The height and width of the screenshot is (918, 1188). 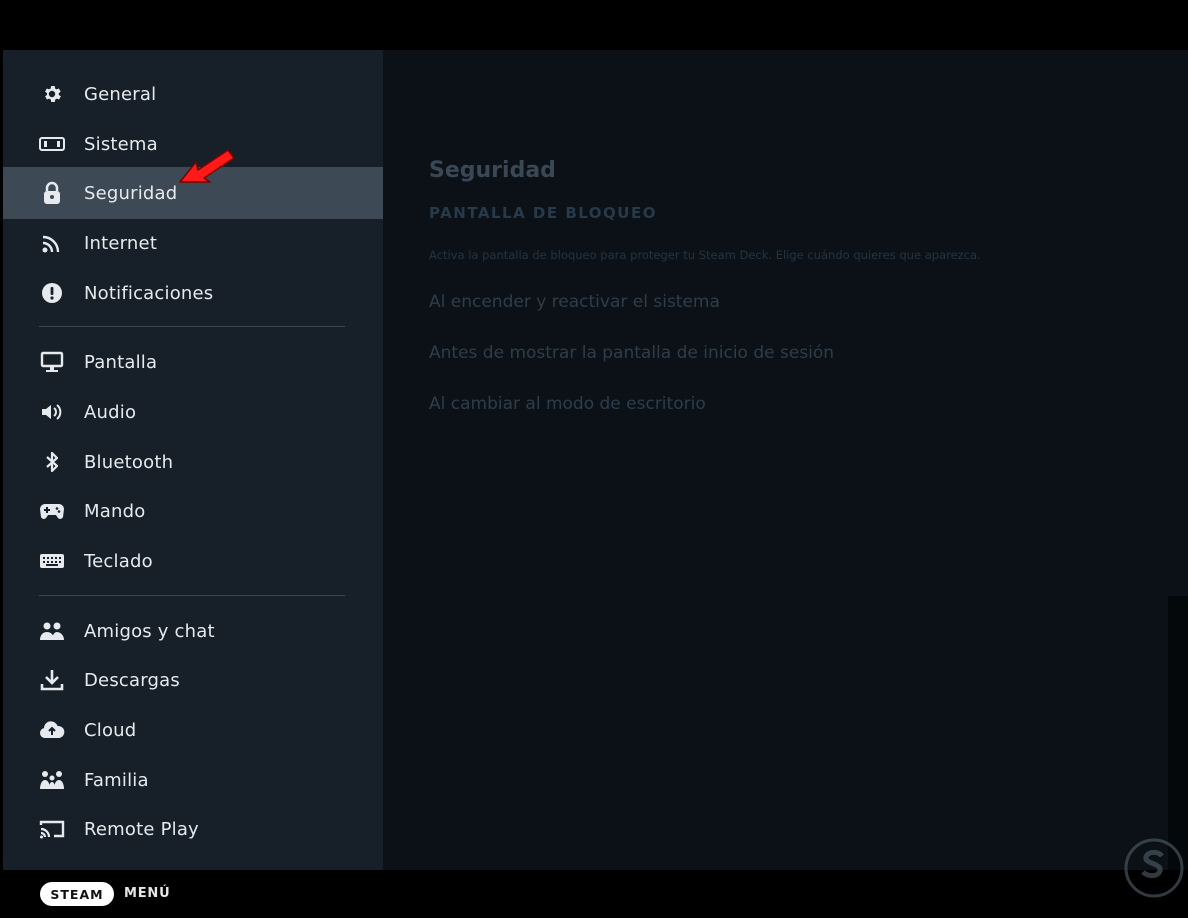 I want to click on sidebar-item-label: Remote Play, so click(x=141, y=829).